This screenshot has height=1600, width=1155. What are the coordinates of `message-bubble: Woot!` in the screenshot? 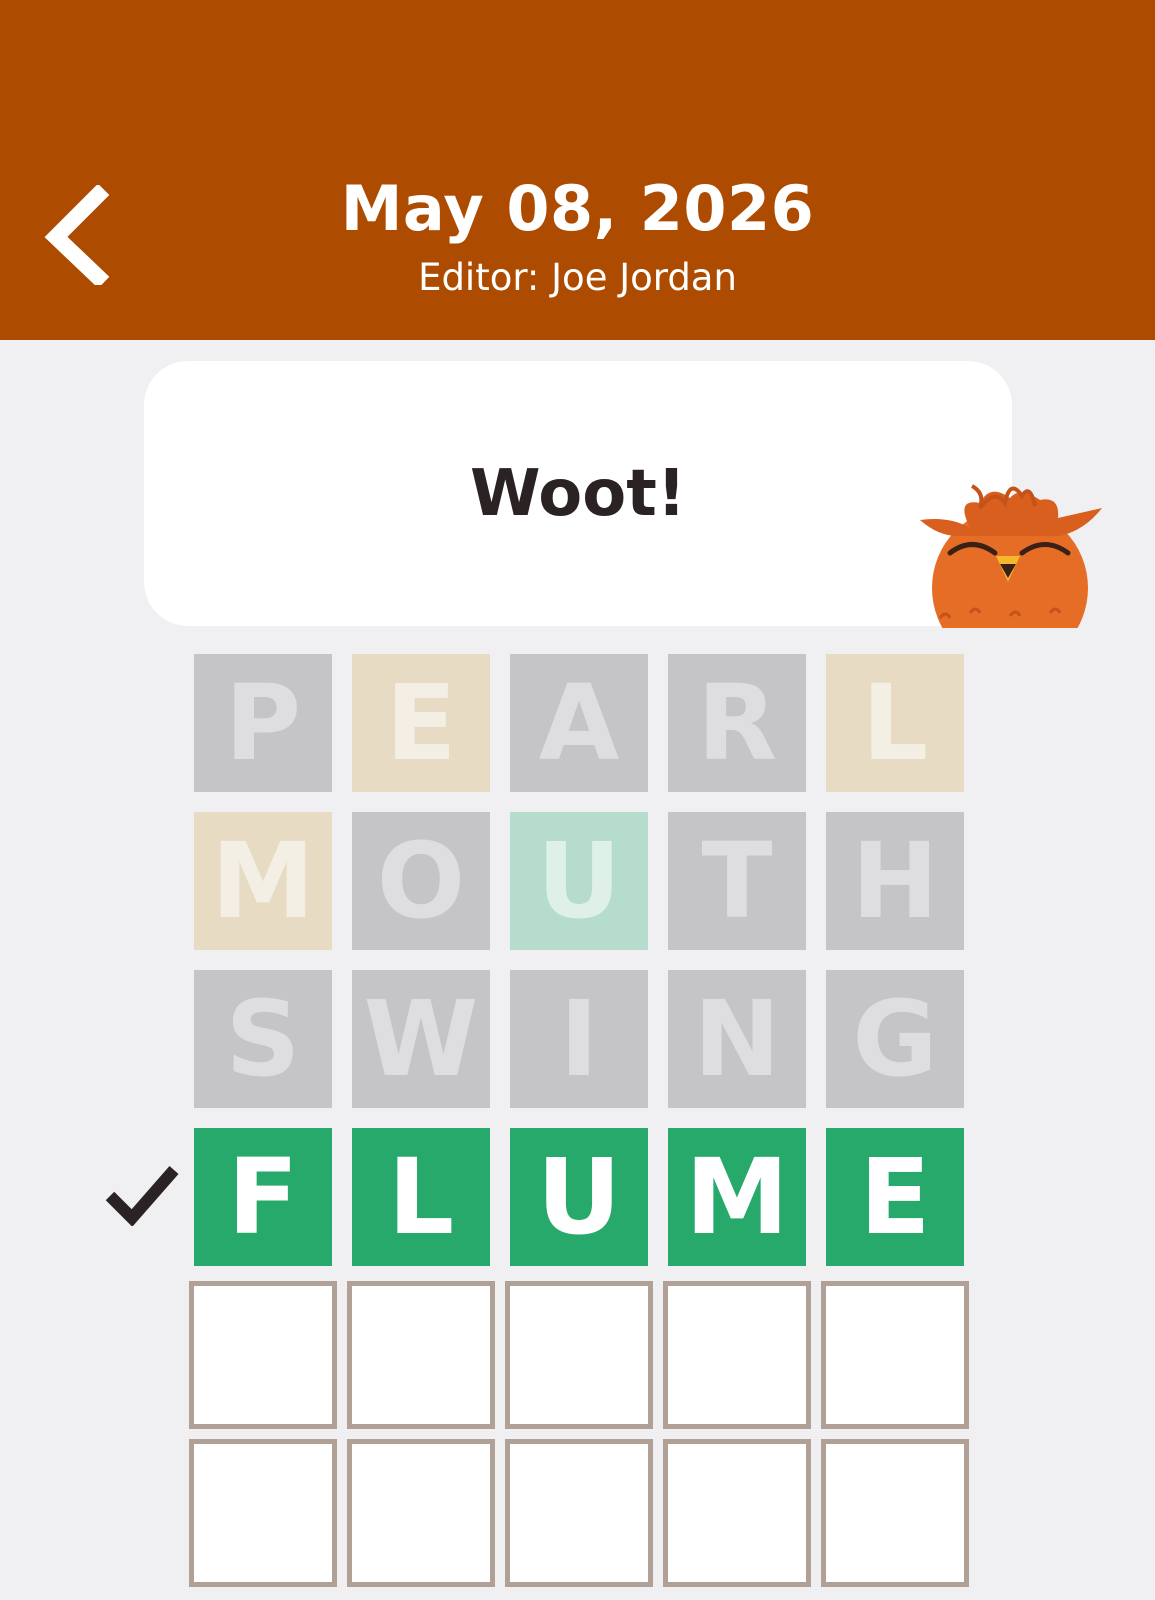 It's located at (578, 493).